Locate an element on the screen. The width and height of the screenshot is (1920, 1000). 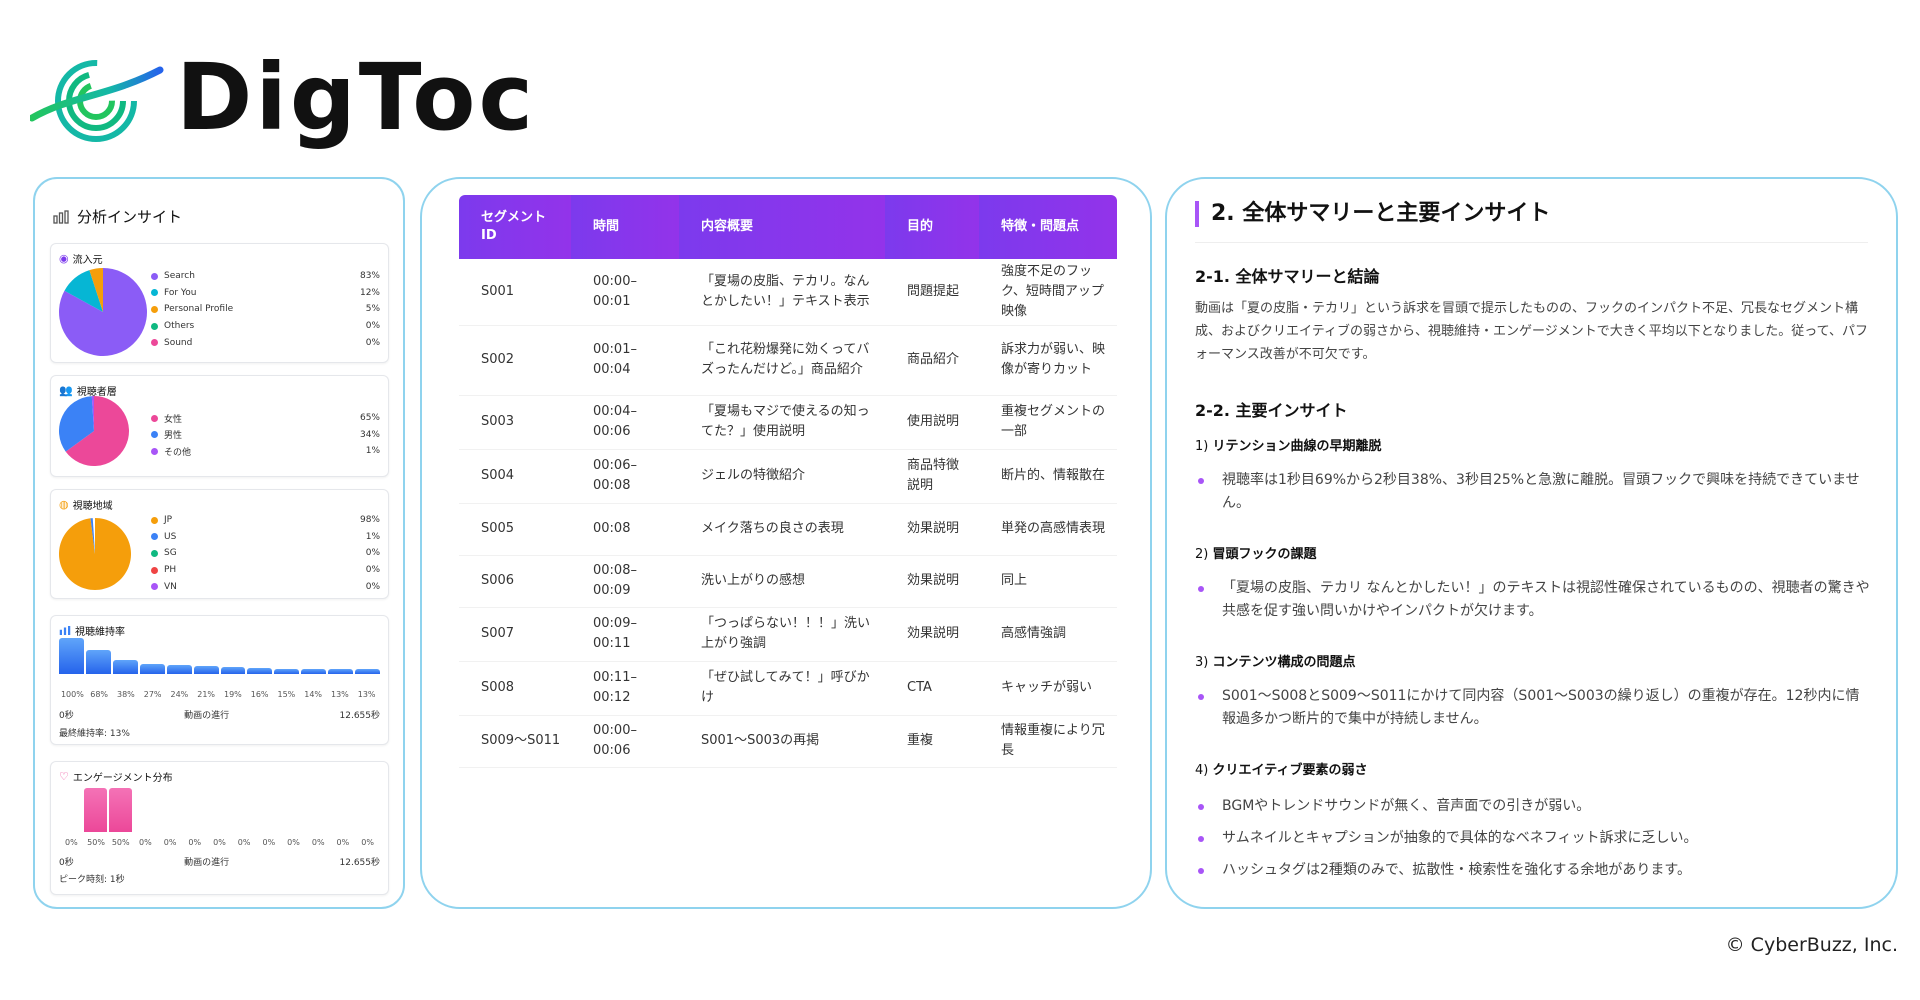
cell-summary: 「ぜひ試してみて！」呼びかけ is located at coordinates (782, 688).